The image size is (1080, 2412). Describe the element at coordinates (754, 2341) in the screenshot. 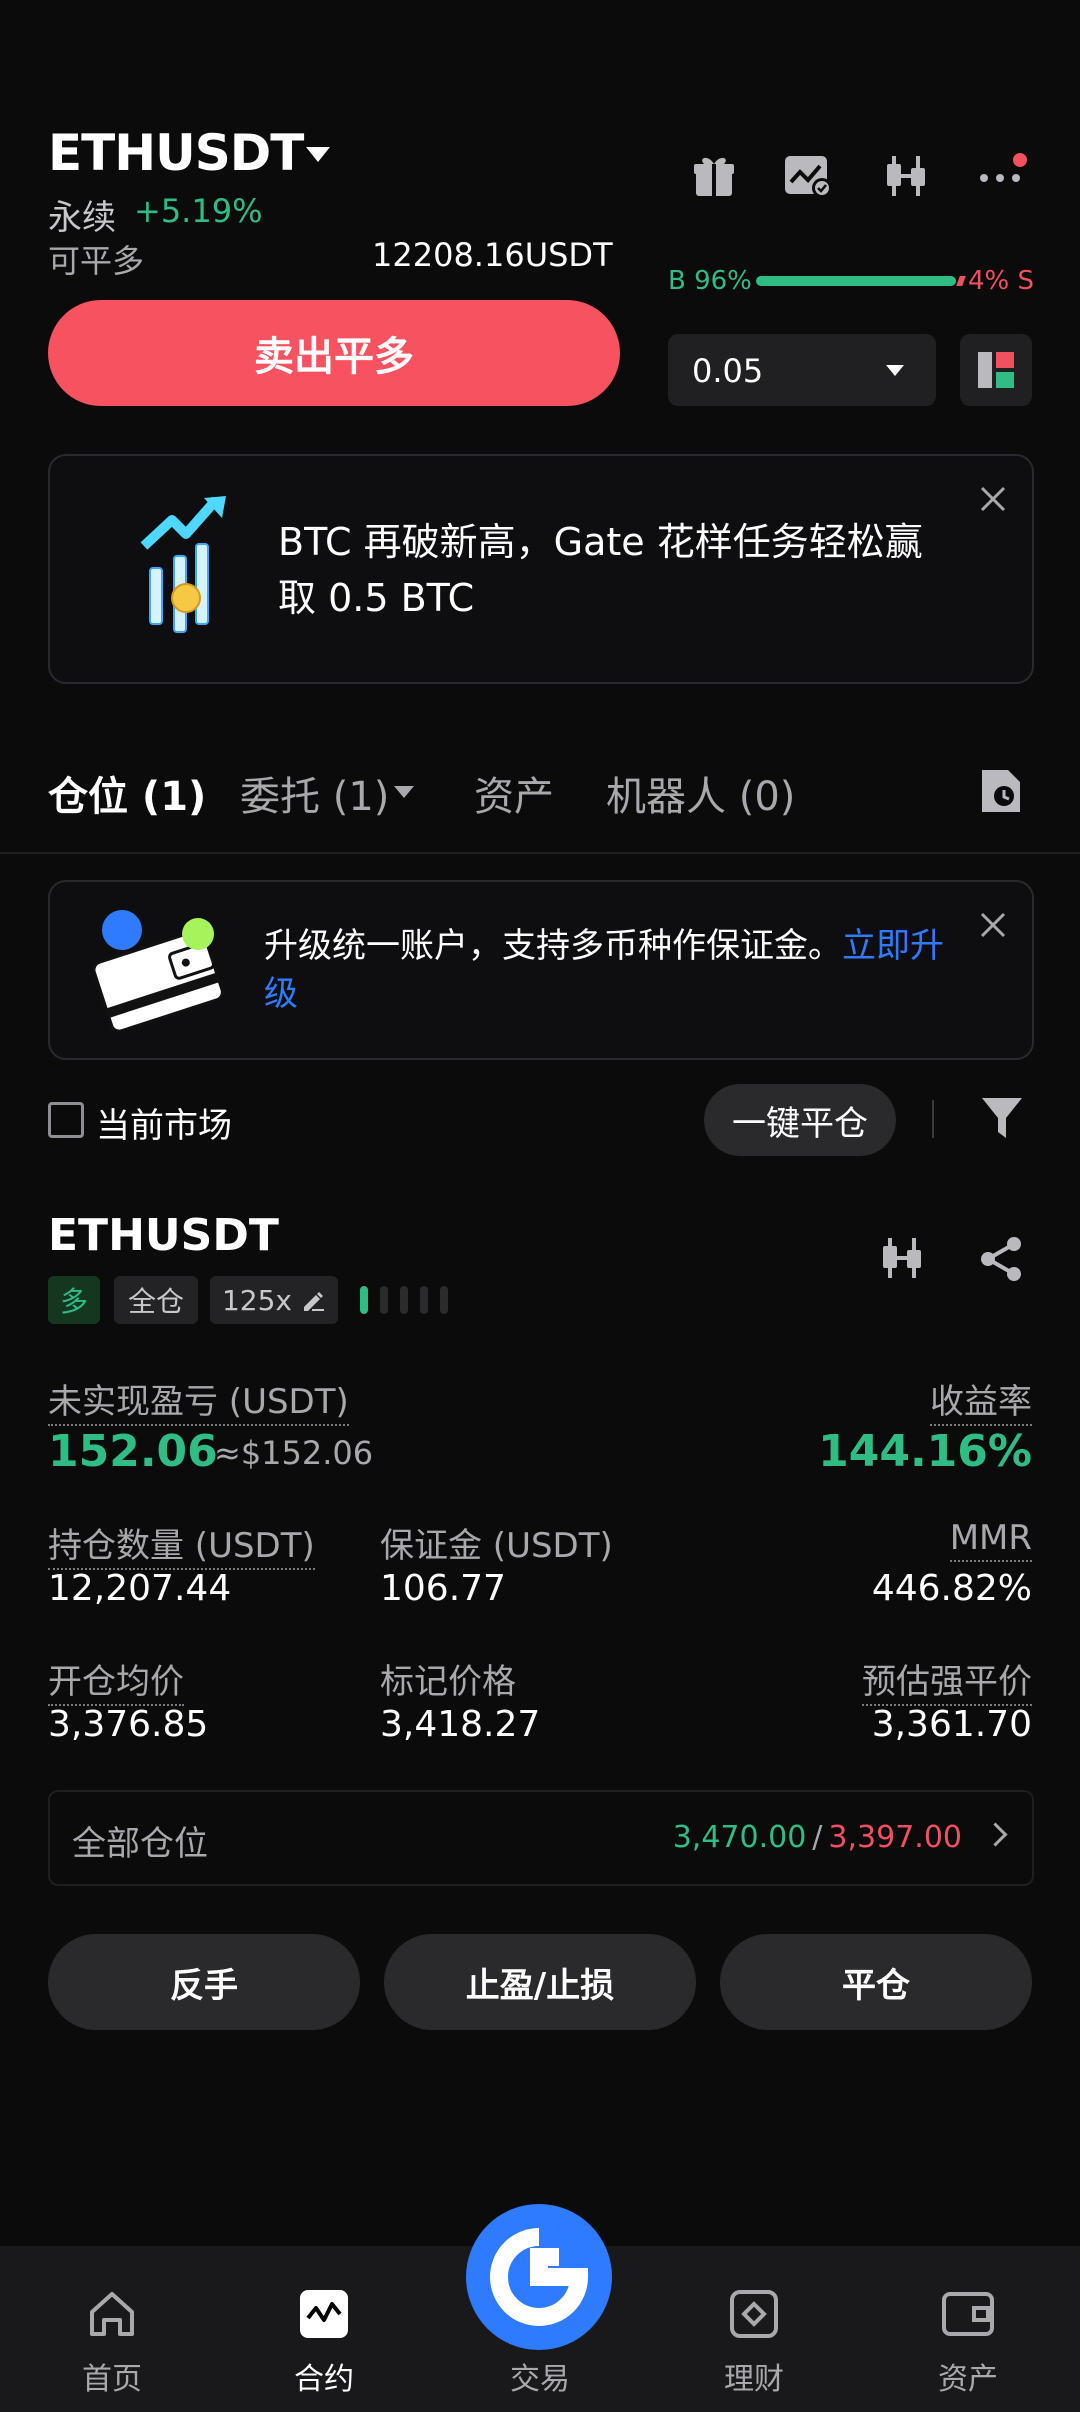

I see `nav-earn: 理财` at that location.